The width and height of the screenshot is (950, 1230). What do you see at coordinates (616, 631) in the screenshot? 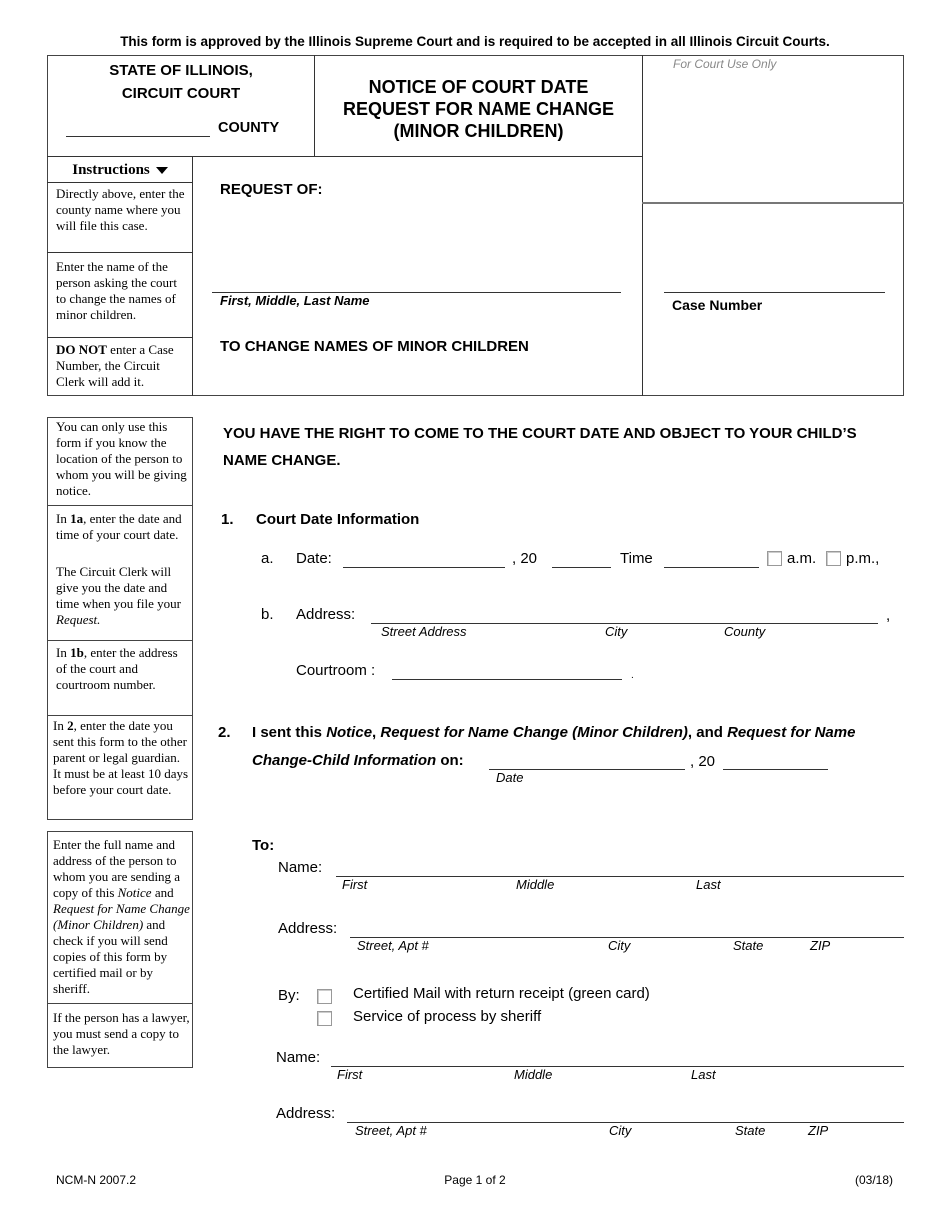
I see `caption-city: City` at bounding box center [616, 631].